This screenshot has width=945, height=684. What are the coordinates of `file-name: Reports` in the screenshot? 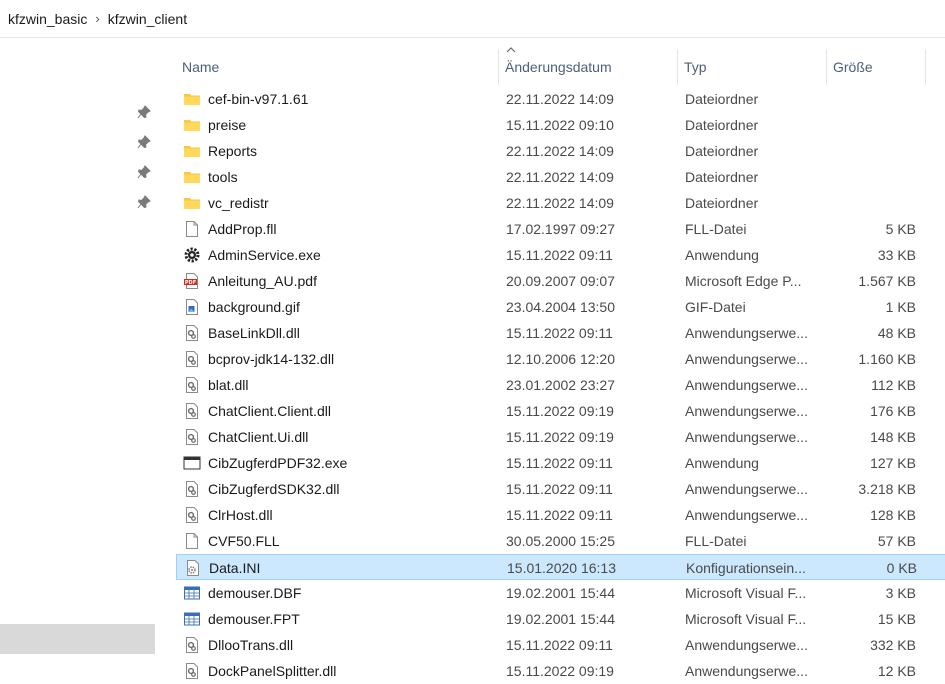 It's located at (233, 151).